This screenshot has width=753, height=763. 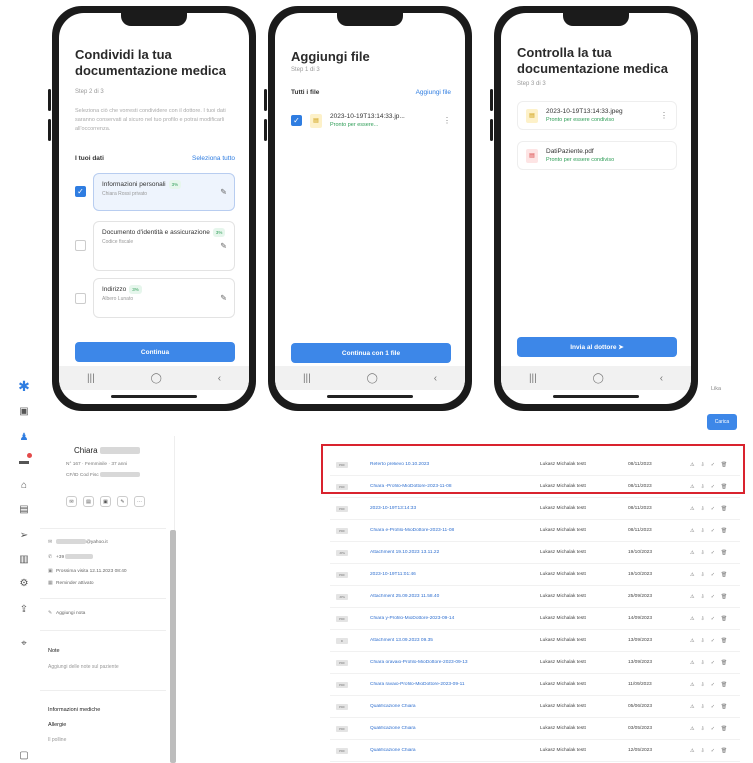 What do you see at coordinates (66, 613) in the screenshot?
I see `add-note-link: ✎ Aggiungi nota` at bounding box center [66, 613].